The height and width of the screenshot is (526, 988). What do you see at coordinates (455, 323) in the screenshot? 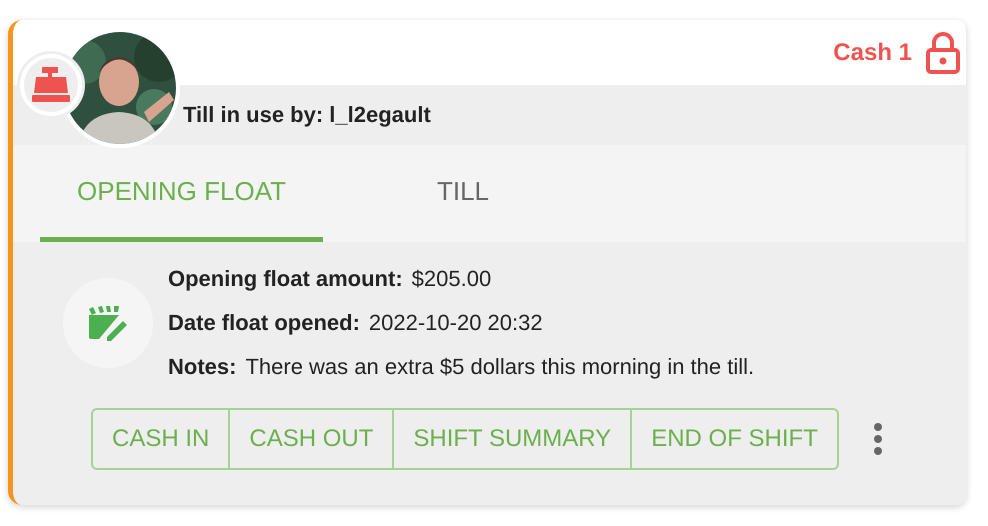
I see `detail-value: 2022-10-20 20:32` at bounding box center [455, 323].